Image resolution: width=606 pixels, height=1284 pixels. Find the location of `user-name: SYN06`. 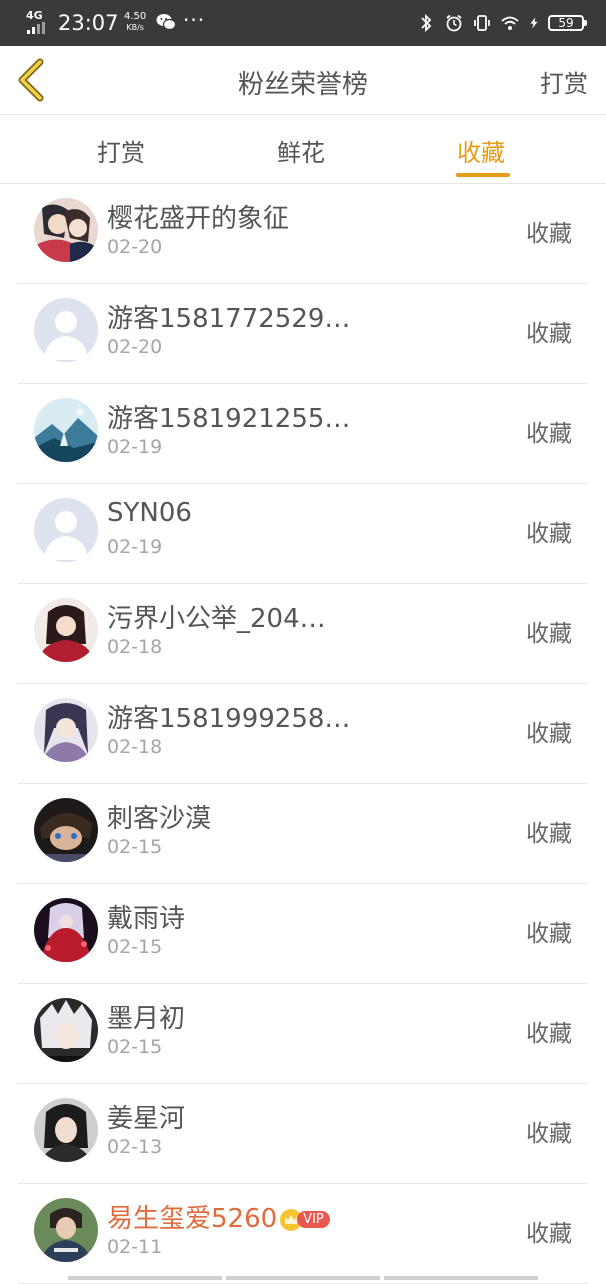

user-name: SYN06 is located at coordinates (149, 513).